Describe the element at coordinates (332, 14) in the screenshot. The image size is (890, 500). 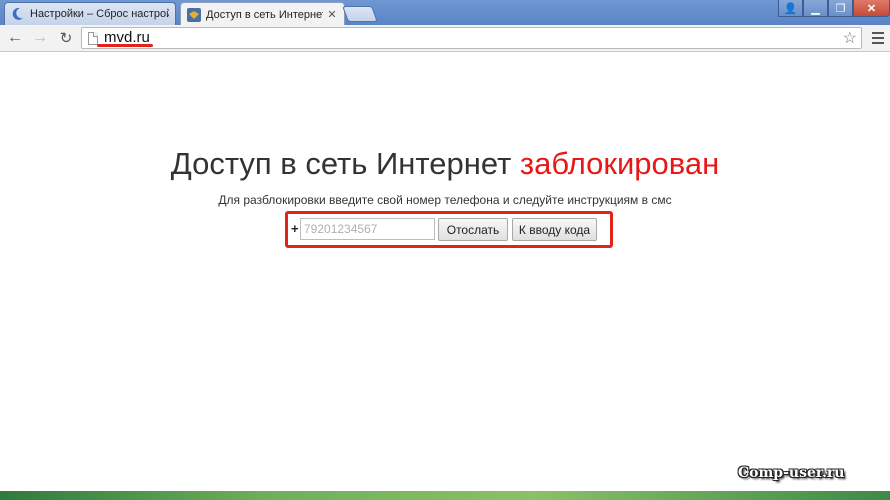
I see `close-tab-icon: ✕` at that location.